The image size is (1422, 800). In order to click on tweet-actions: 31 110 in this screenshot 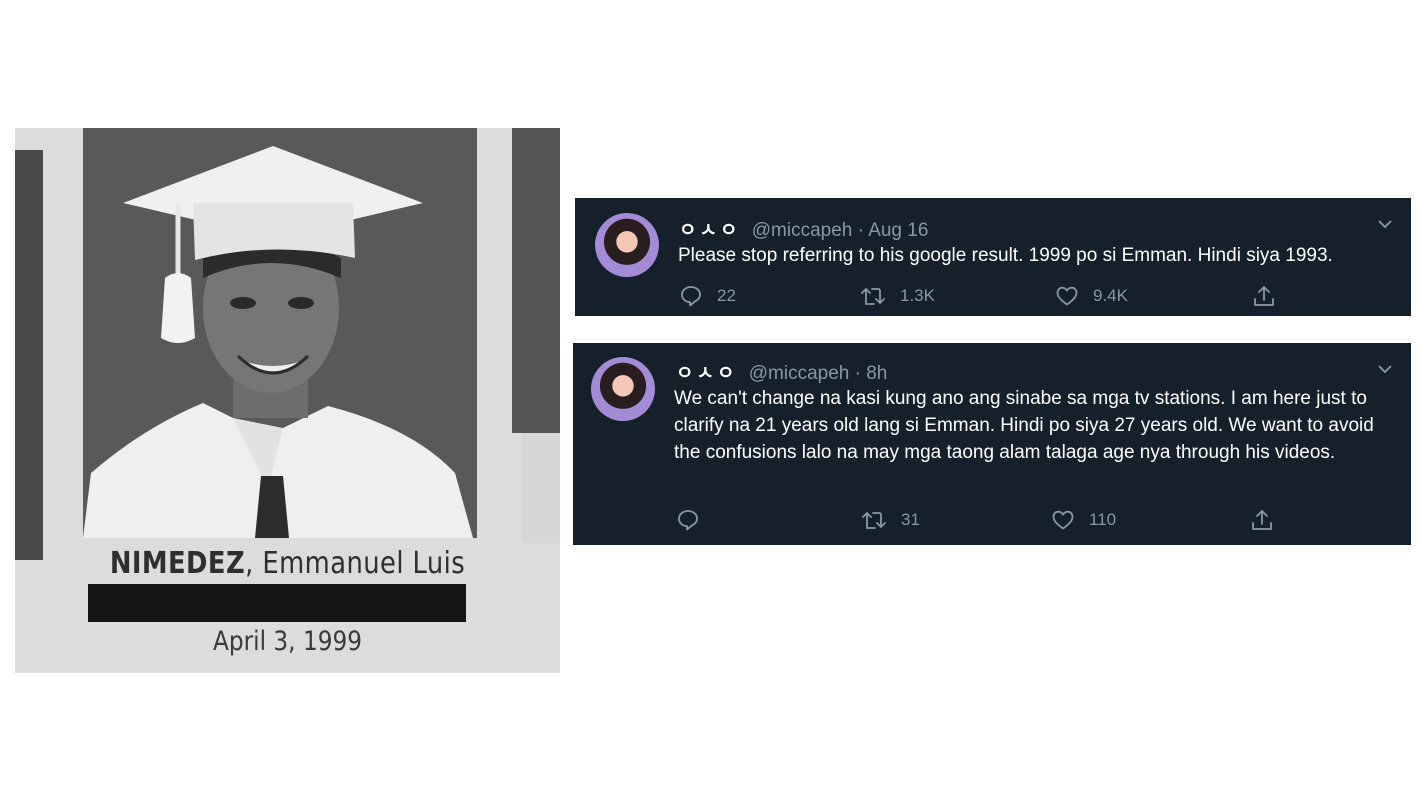, I will do `click(992, 521)`.